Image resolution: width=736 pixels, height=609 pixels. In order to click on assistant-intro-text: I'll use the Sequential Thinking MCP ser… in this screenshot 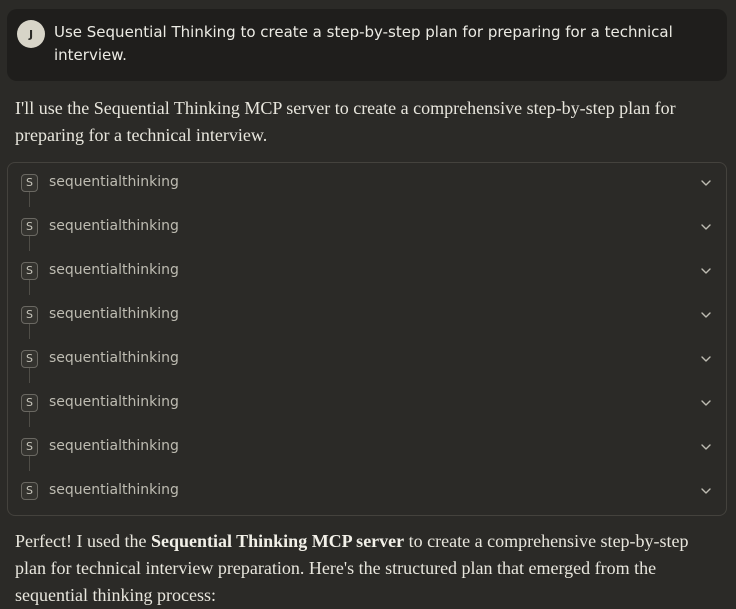, I will do `click(345, 121)`.